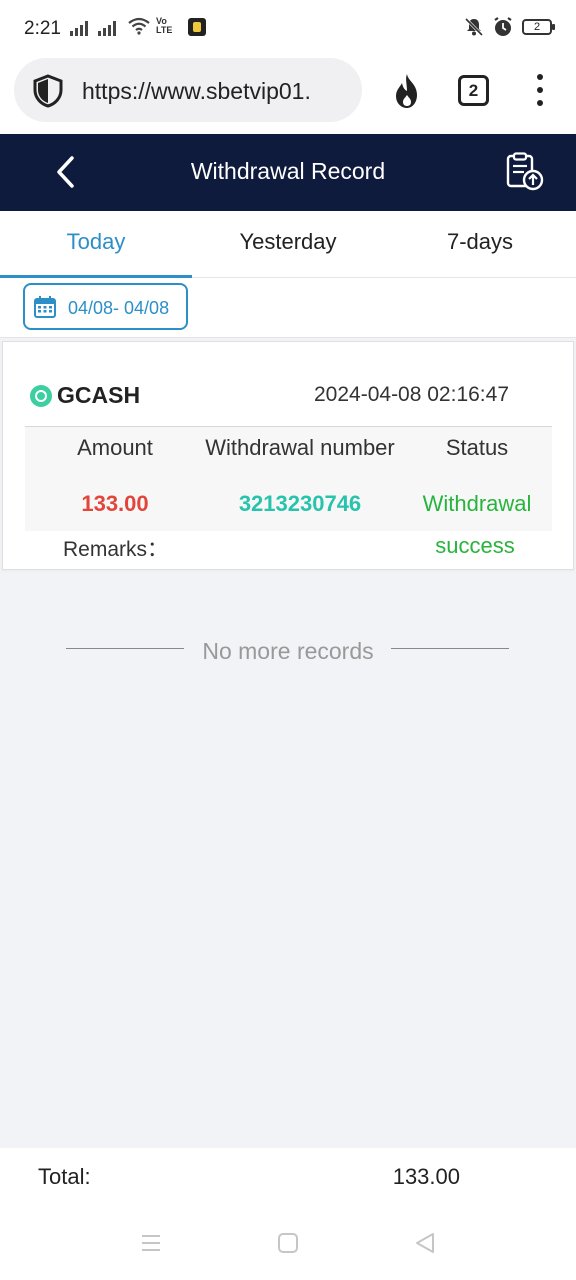 This screenshot has height=1280, width=576. I want to click on alarm-icon, so click(503, 26).